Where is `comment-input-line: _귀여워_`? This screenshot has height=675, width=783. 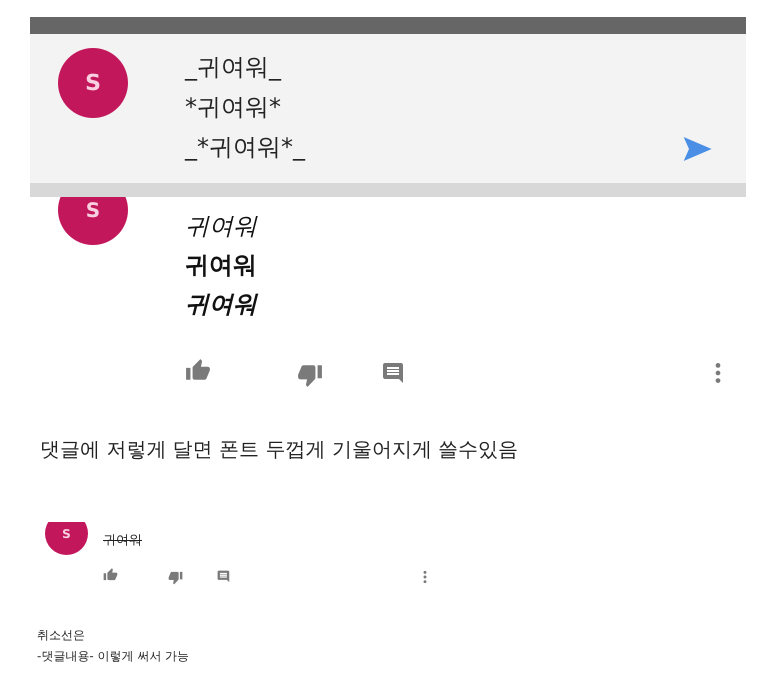 comment-input-line: _귀여워_ is located at coordinates (431, 67).